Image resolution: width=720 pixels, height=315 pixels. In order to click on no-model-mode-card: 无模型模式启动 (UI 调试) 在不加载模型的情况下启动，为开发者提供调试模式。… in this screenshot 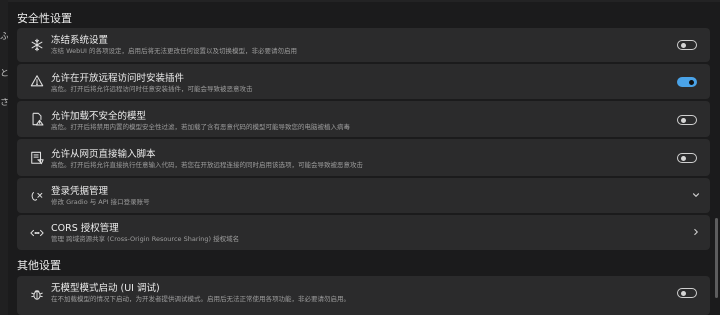, I will do `click(363, 295)`.